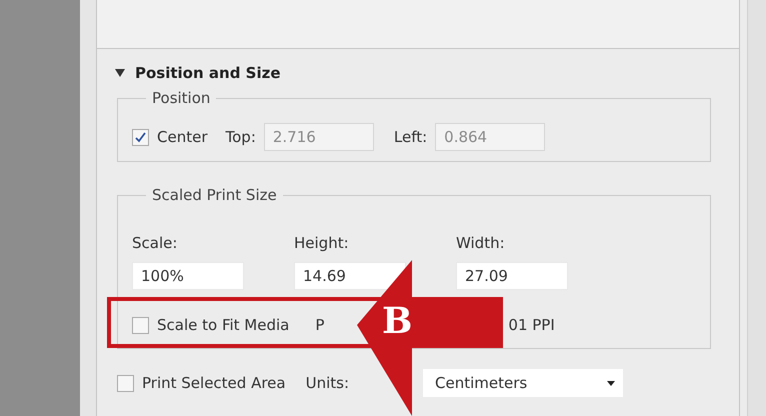 Image resolution: width=766 pixels, height=416 pixels. What do you see at coordinates (223, 325) in the screenshot?
I see `checkbox-label: Scale to Fit Media` at bounding box center [223, 325].